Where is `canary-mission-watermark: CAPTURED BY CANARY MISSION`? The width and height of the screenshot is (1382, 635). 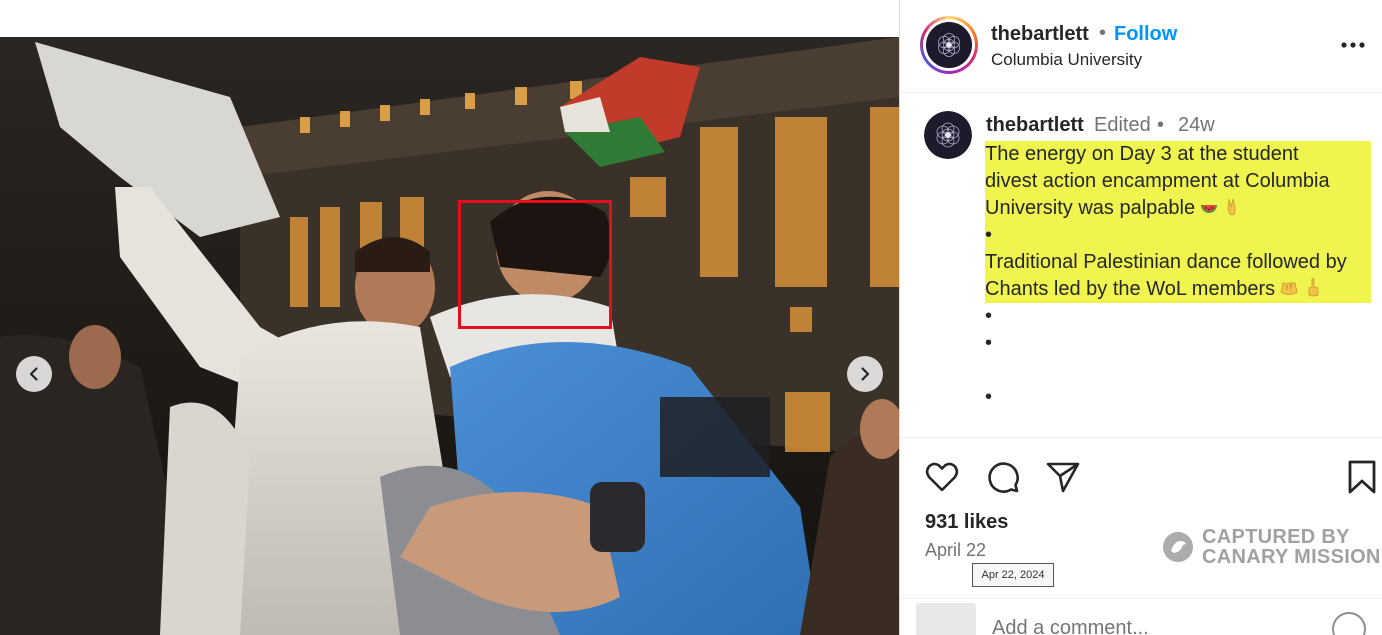 canary-mission-watermark: CAPTURED BY CANARY MISSION is located at coordinates (1271, 547).